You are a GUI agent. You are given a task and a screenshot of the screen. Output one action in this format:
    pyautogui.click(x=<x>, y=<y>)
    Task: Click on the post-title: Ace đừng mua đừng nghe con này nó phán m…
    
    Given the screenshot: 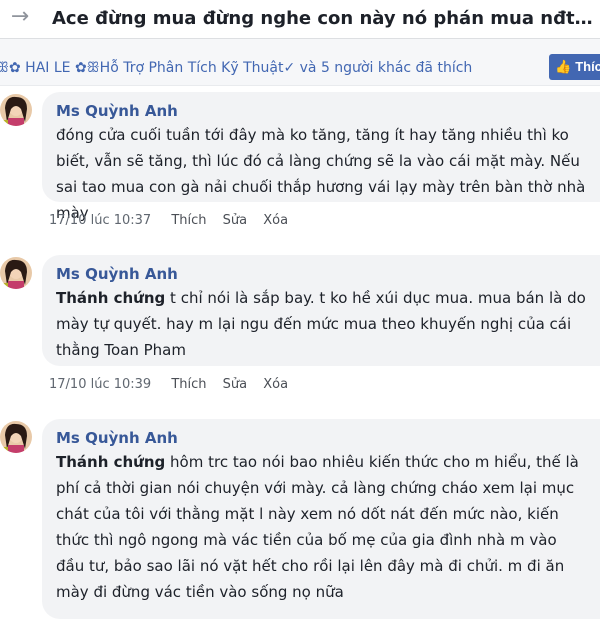 What is the action you would take?
    pyautogui.click(x=324, y=18)
    